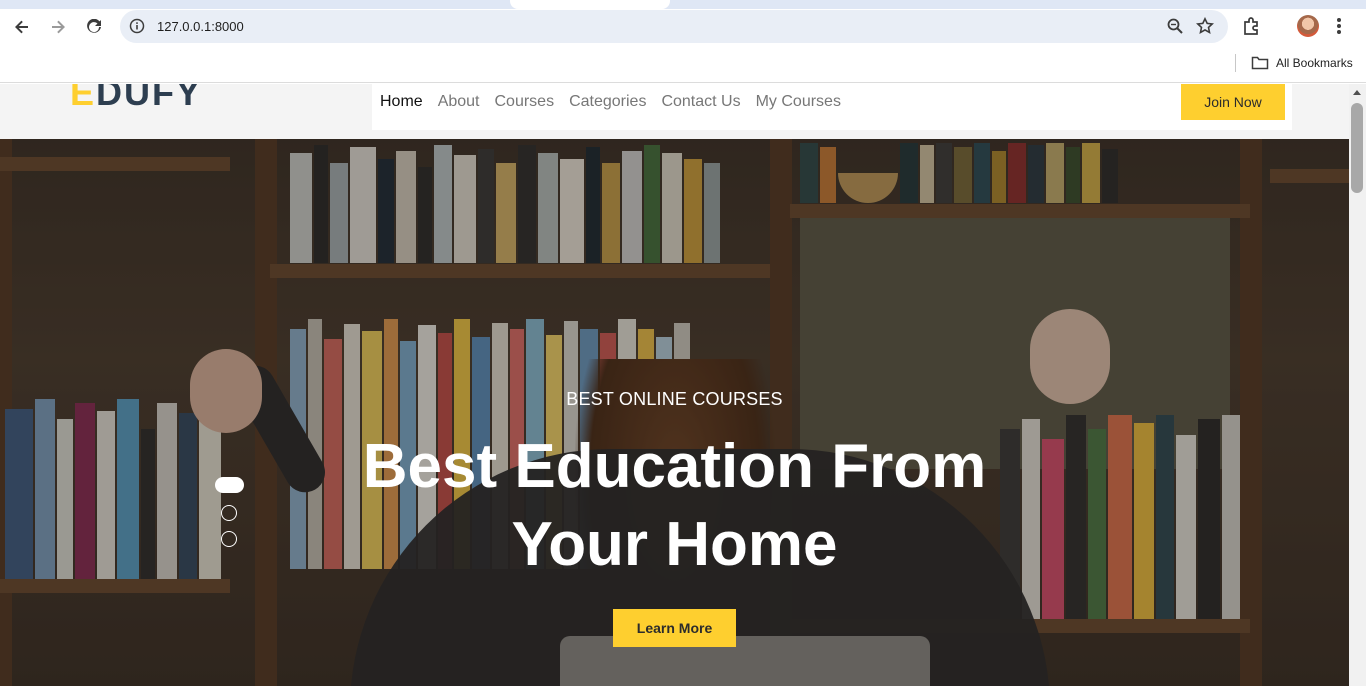  I want to click on nav-categories: Categories, so click(607, 102).